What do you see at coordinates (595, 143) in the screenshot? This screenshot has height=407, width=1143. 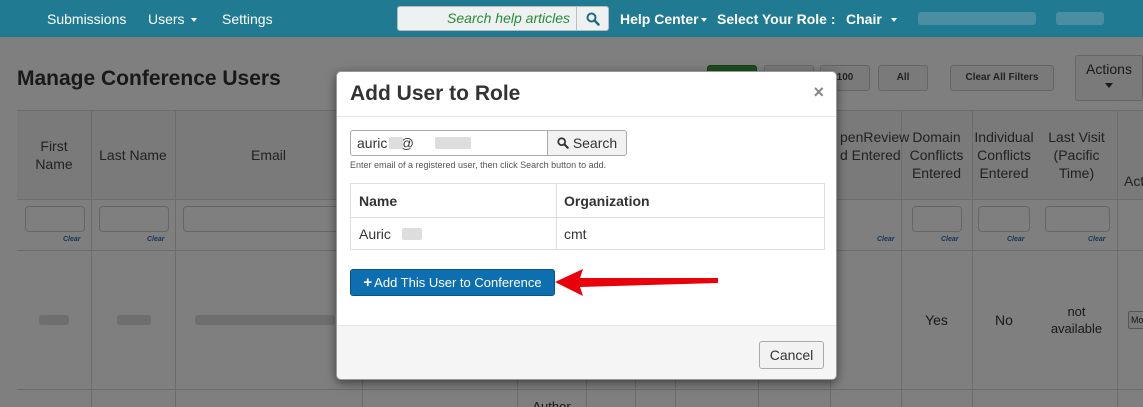 I see `search-button-label: Search` at bounding box center [595, 143].